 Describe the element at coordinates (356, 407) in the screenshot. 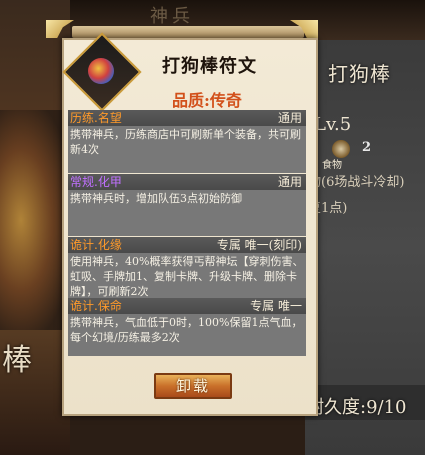

I see `durability-text: 耐久度:9/10` at that location.